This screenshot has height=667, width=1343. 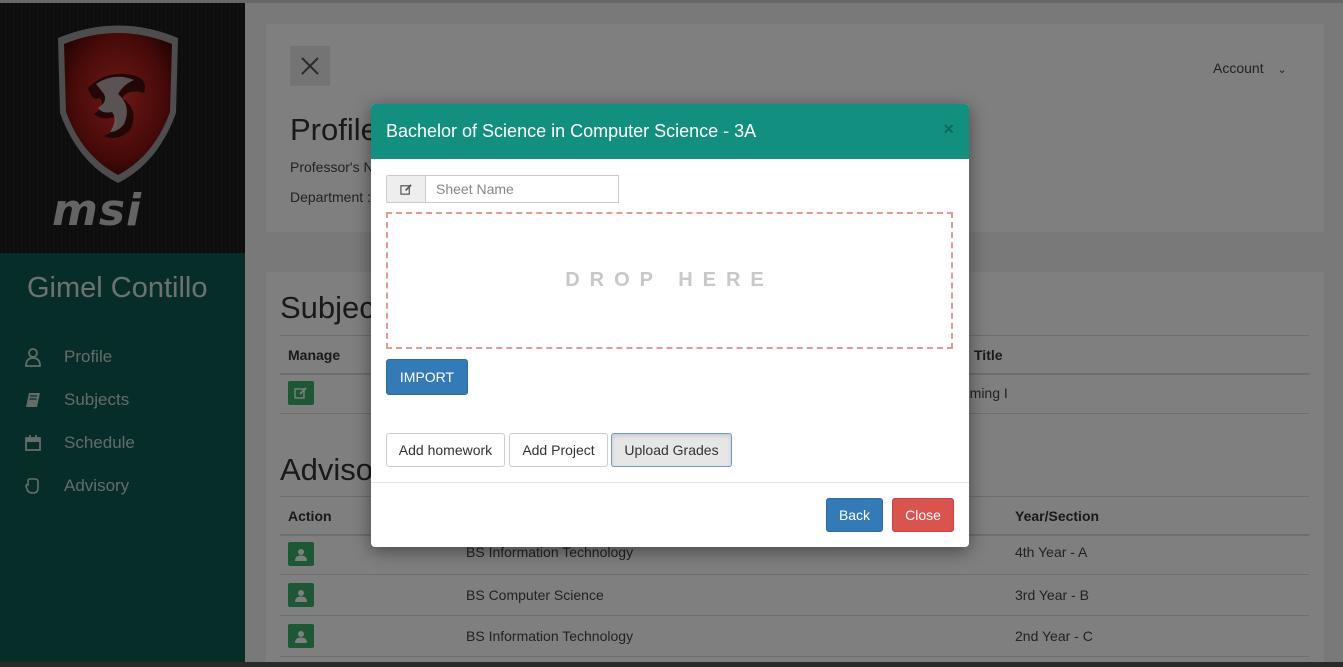 What do you see at coordinates (671, 664) in the screenshot?
I see `taskbar-edge` at bounding box center [671, 664].